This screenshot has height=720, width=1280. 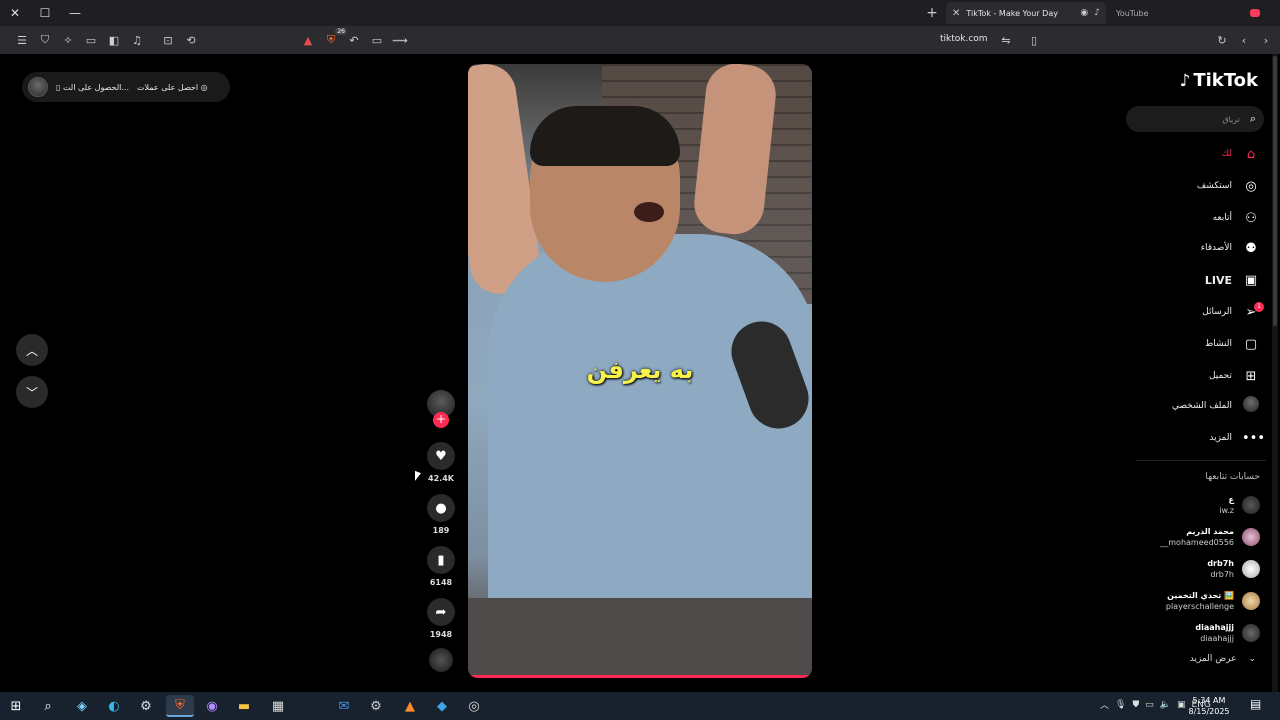 What do you see at coordinates (1006, 40) in the screenshot?
I see `site-settings-icon: ⇋` at bounding box center [1006, 40].